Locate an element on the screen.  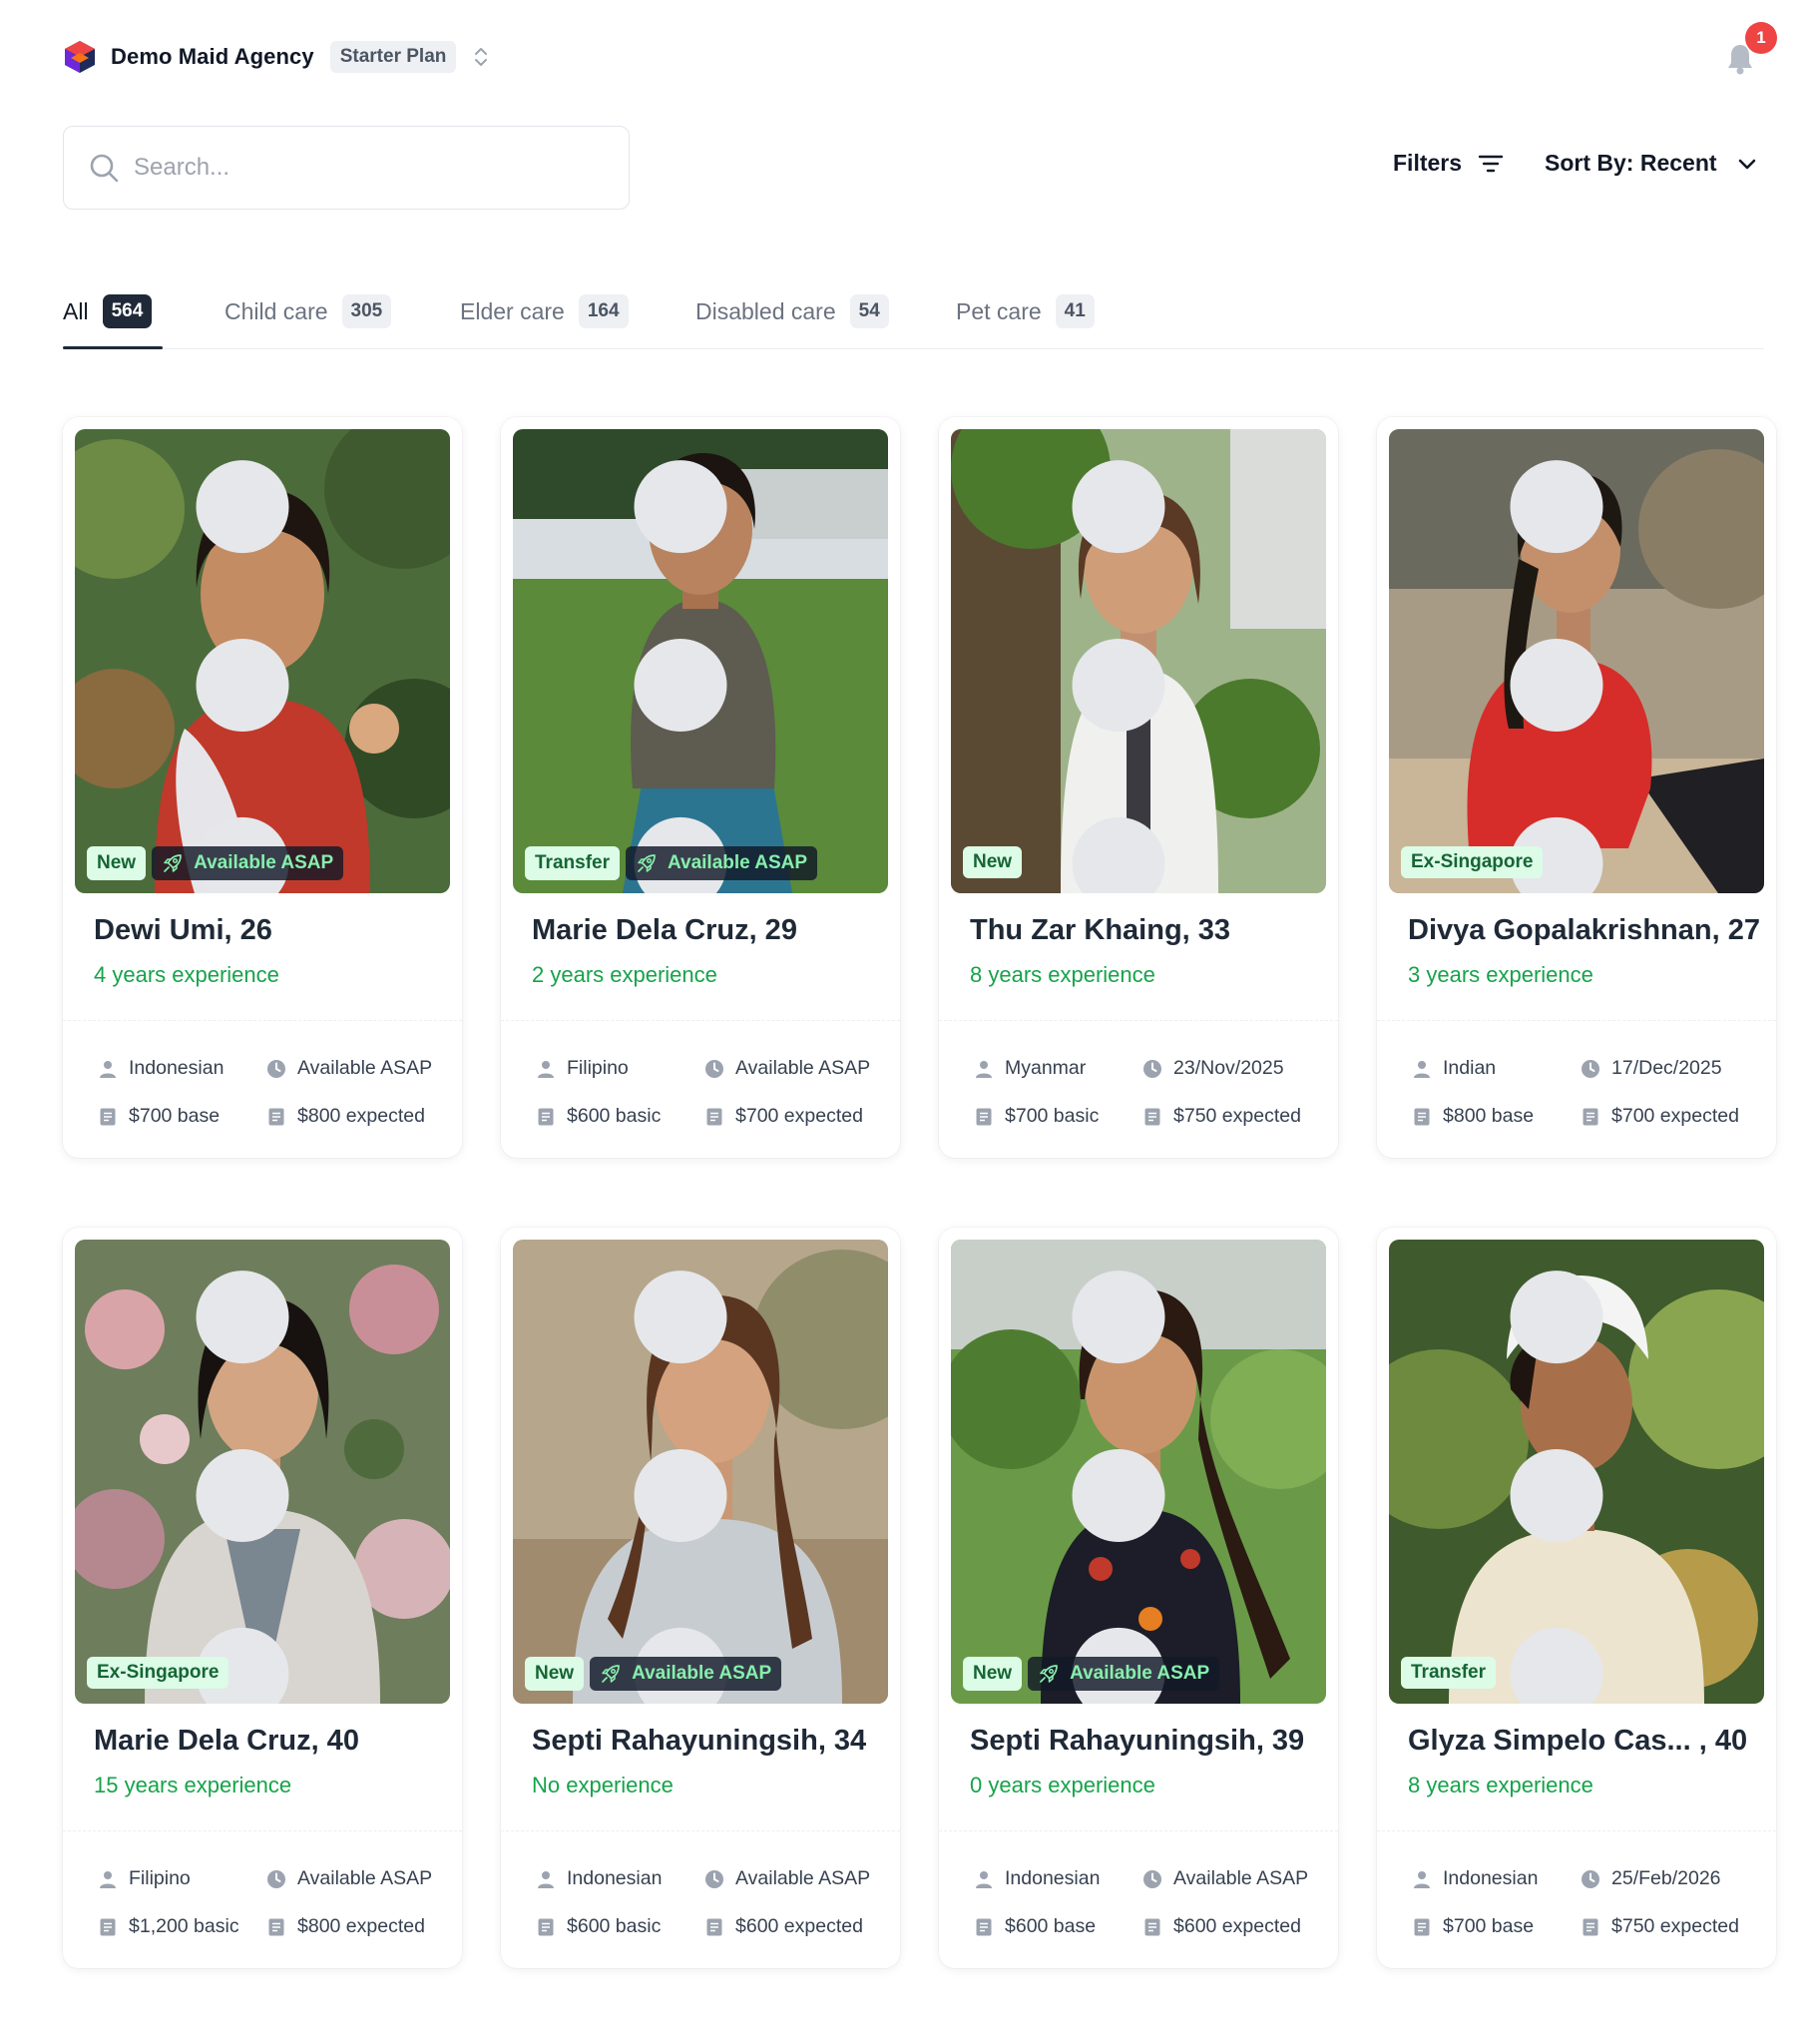
nationality: Filipino is located at coordinates (144, 1878).